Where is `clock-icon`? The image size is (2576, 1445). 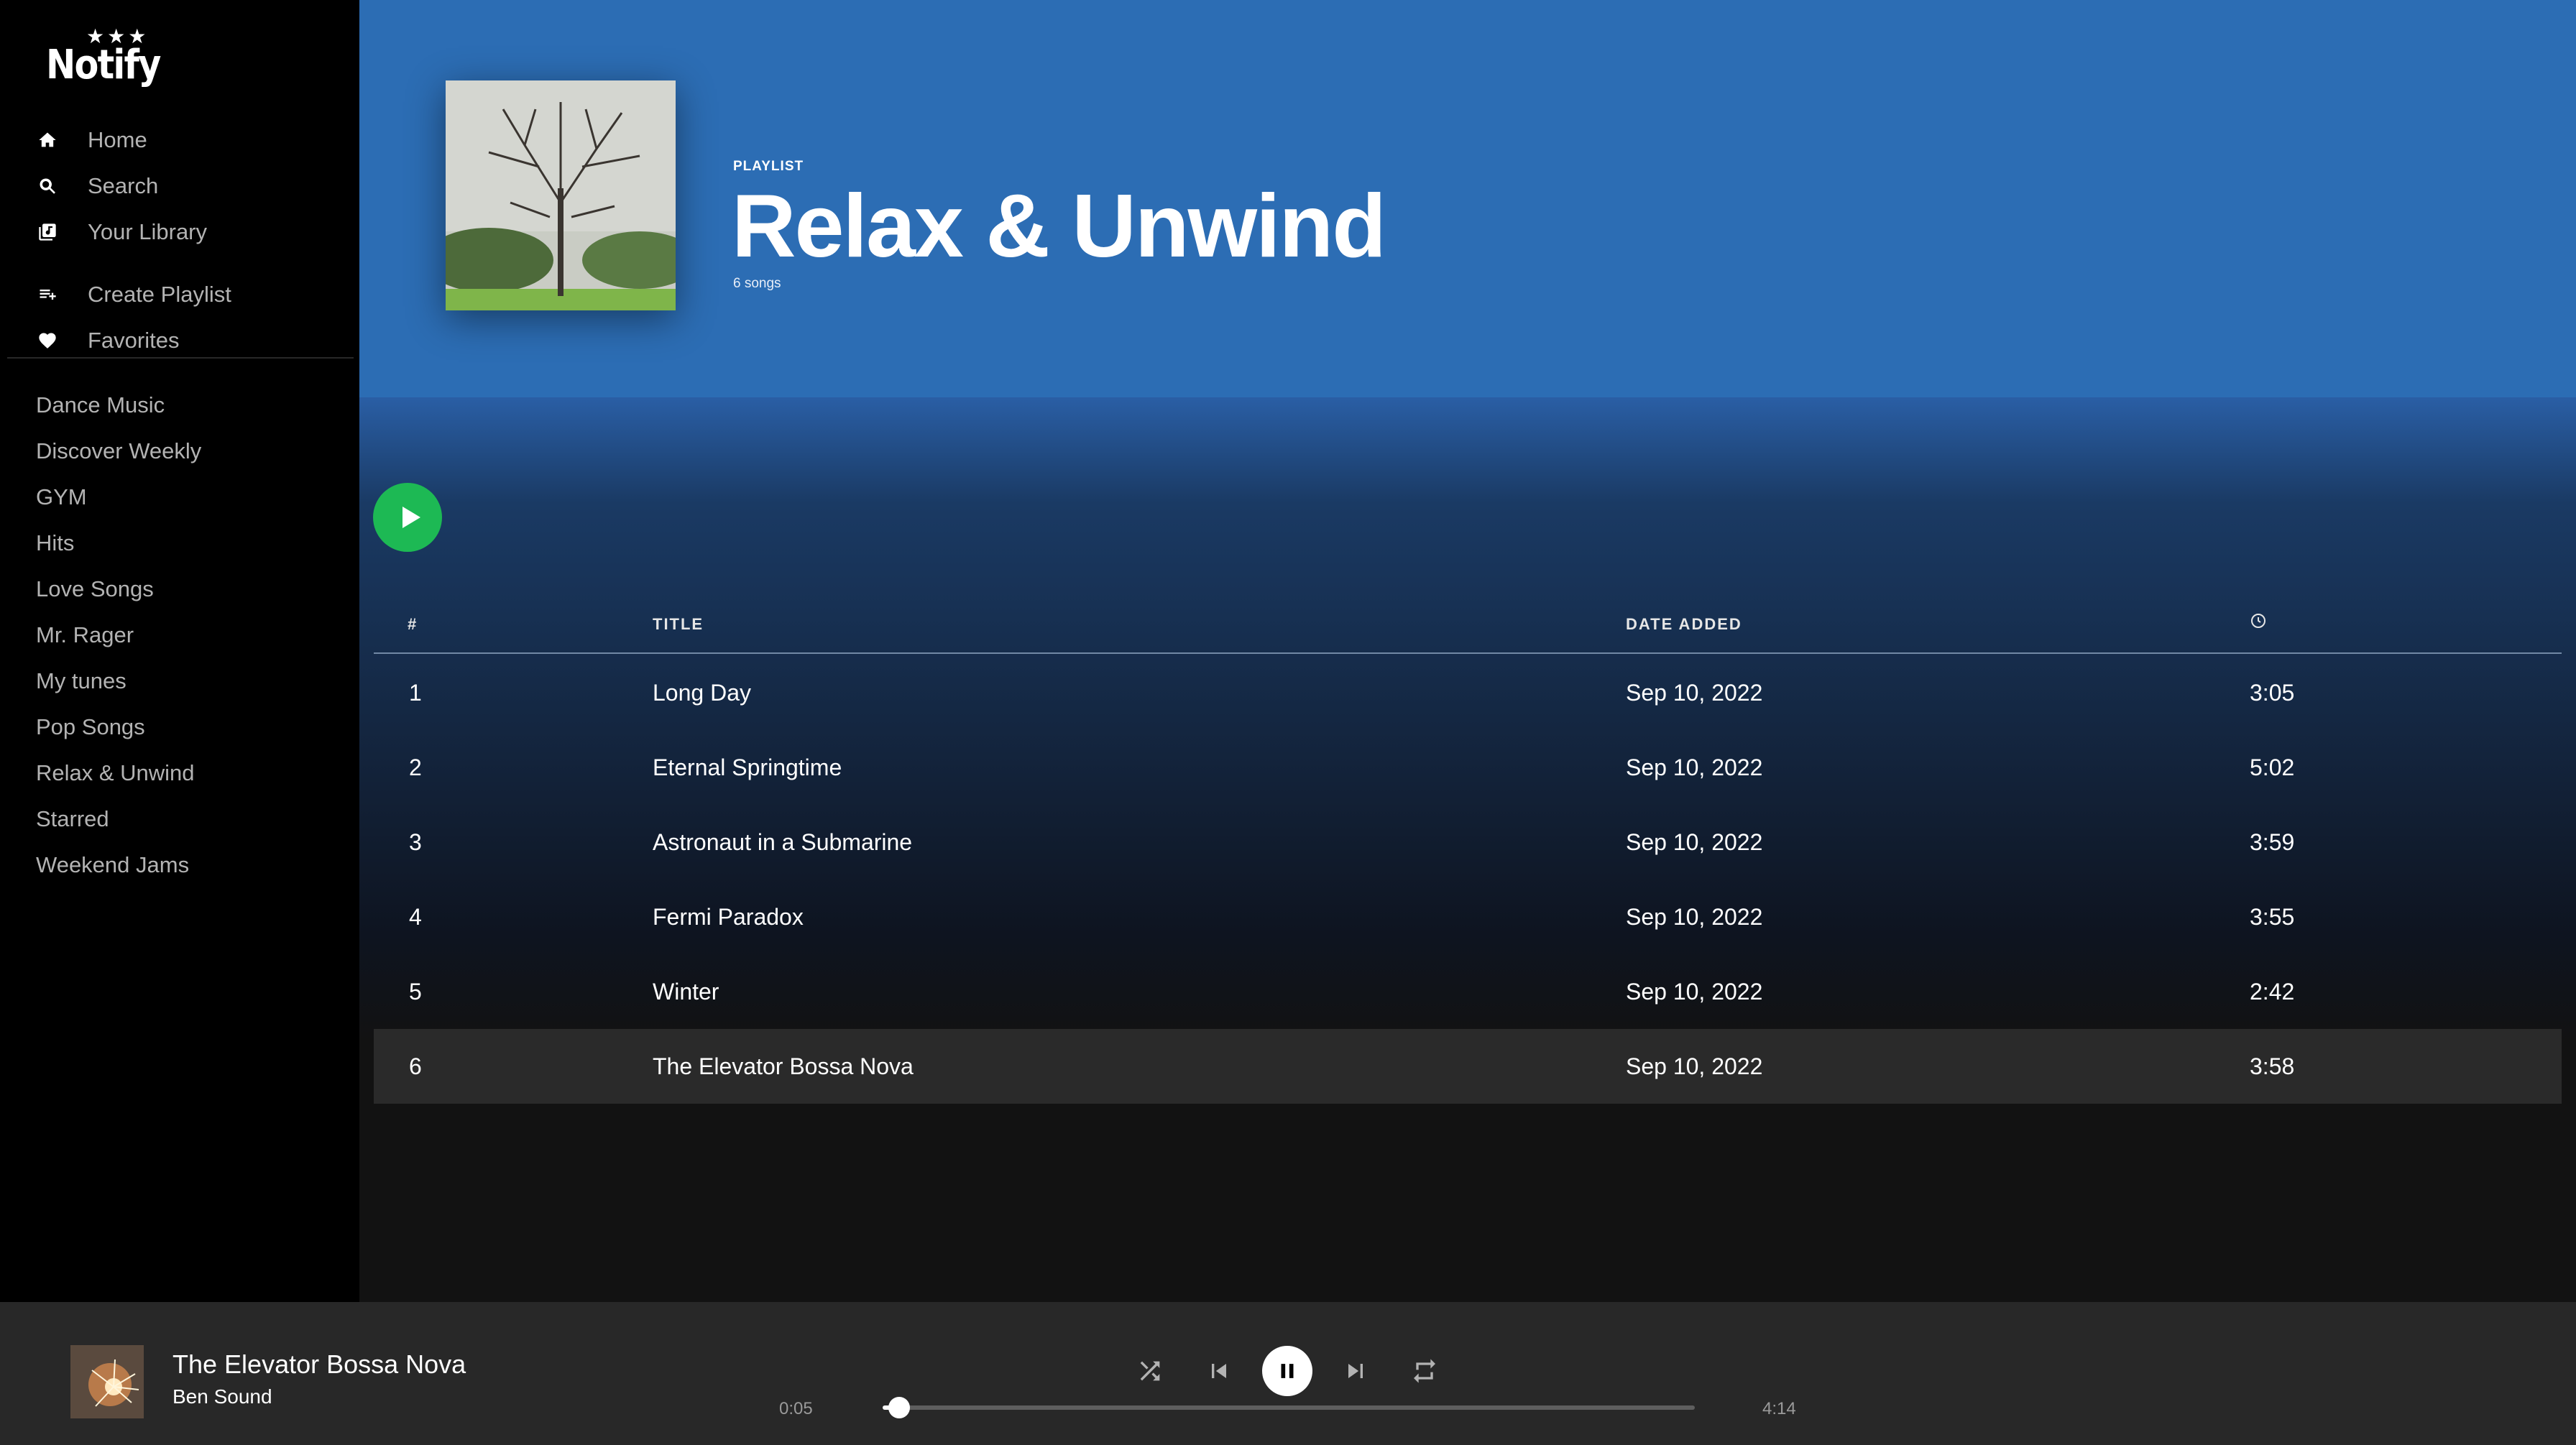
clock-icon is located at coordinates (2258, 621).